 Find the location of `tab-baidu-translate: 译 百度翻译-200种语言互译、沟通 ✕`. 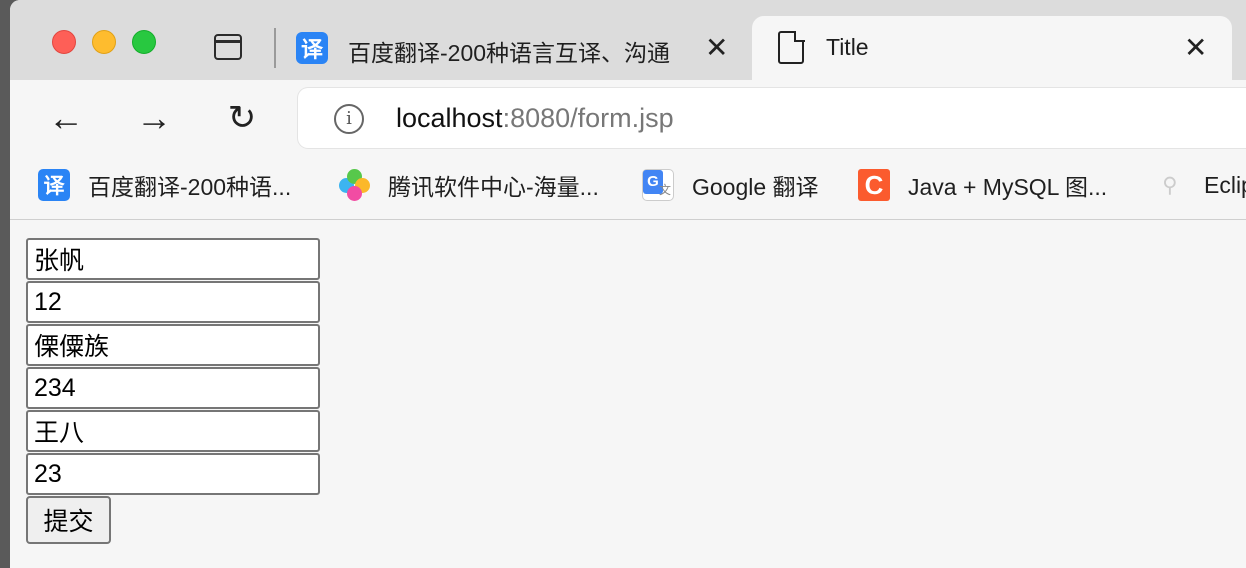

tab-baidu-translate: 译 百度翻译-200种语言互译、沟通 ✕ is located at coordinates (515, 48).